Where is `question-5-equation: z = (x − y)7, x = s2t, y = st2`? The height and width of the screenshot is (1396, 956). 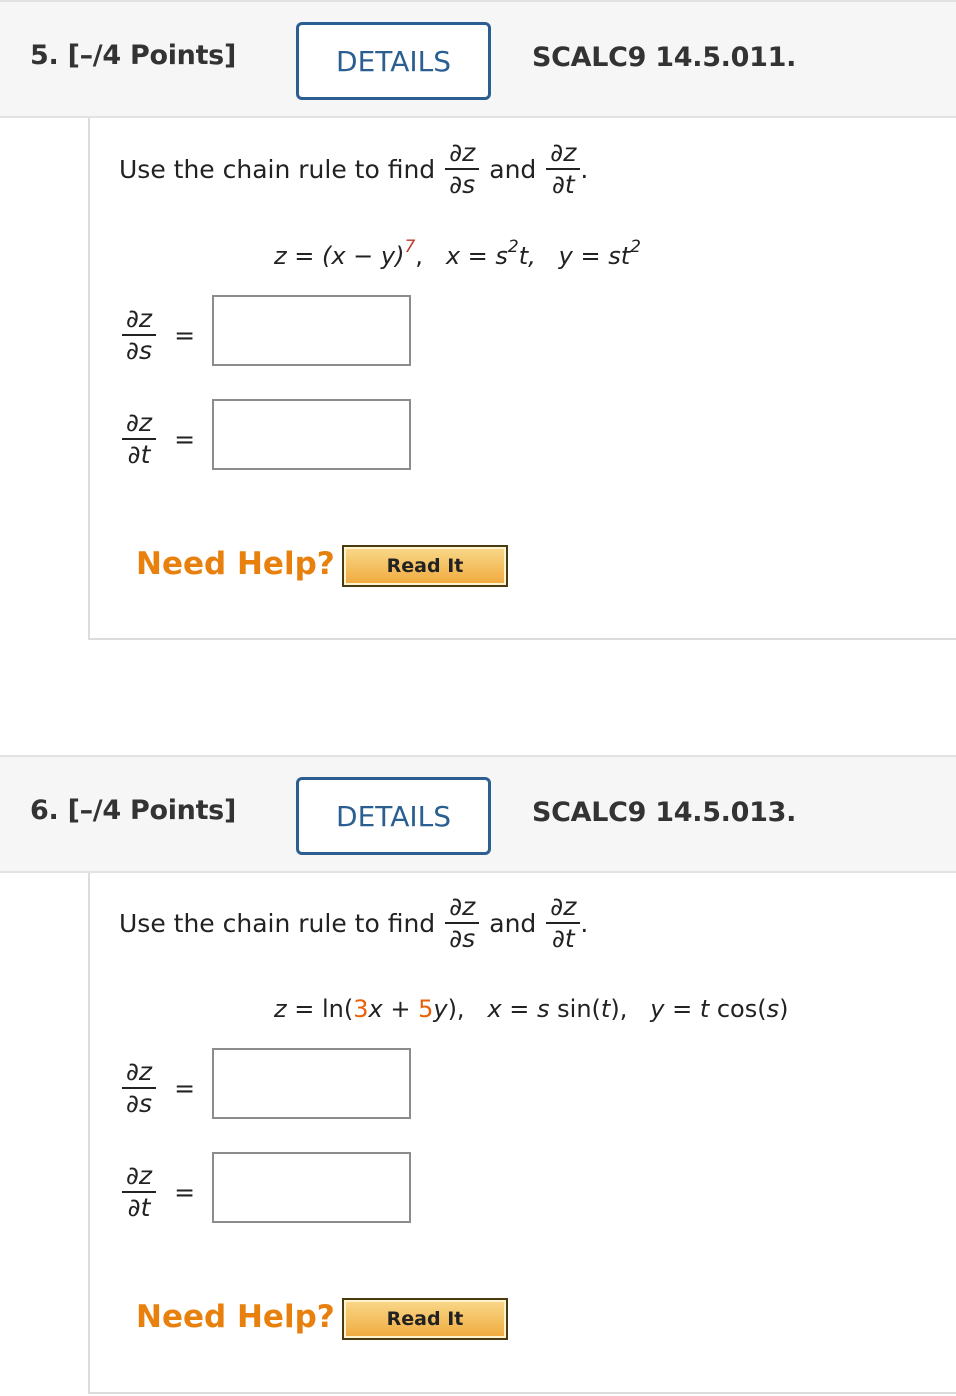
question-5-equation: z = (x − y)7, x = s2t, y = st2 is located at coordinates (457, 253).